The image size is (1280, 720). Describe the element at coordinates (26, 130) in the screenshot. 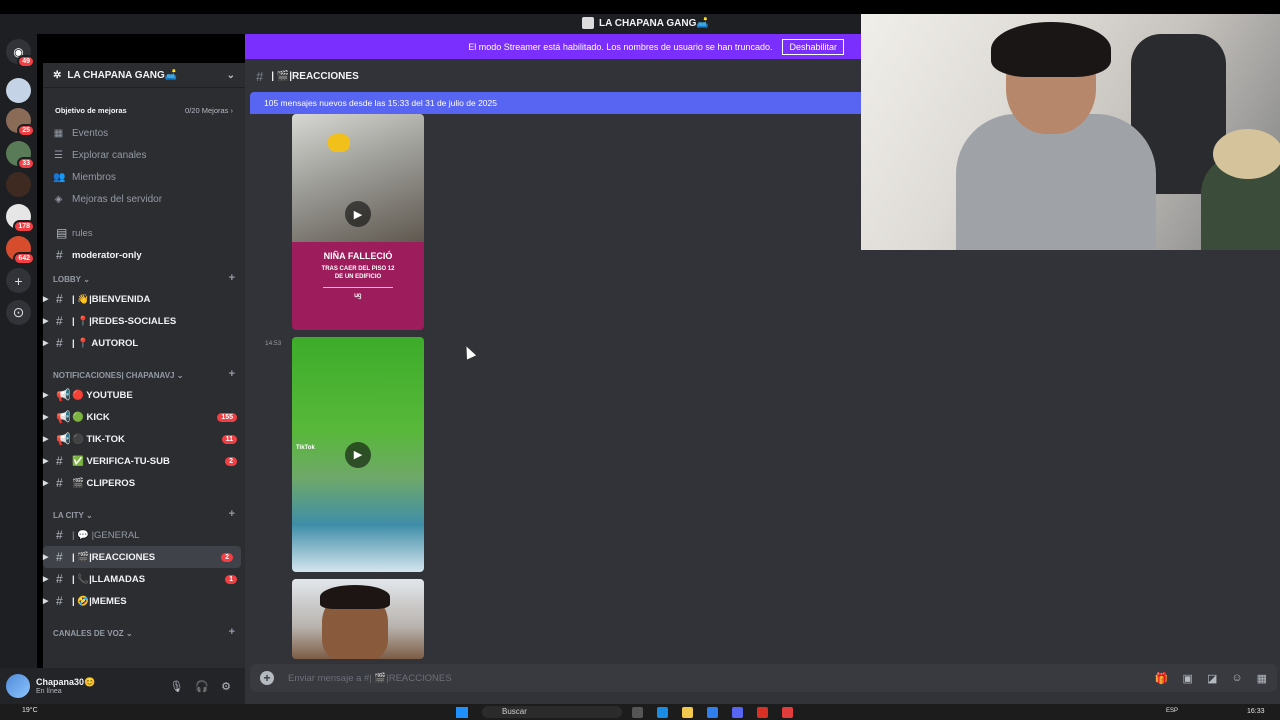

I see `server-badge: 25` at that location.